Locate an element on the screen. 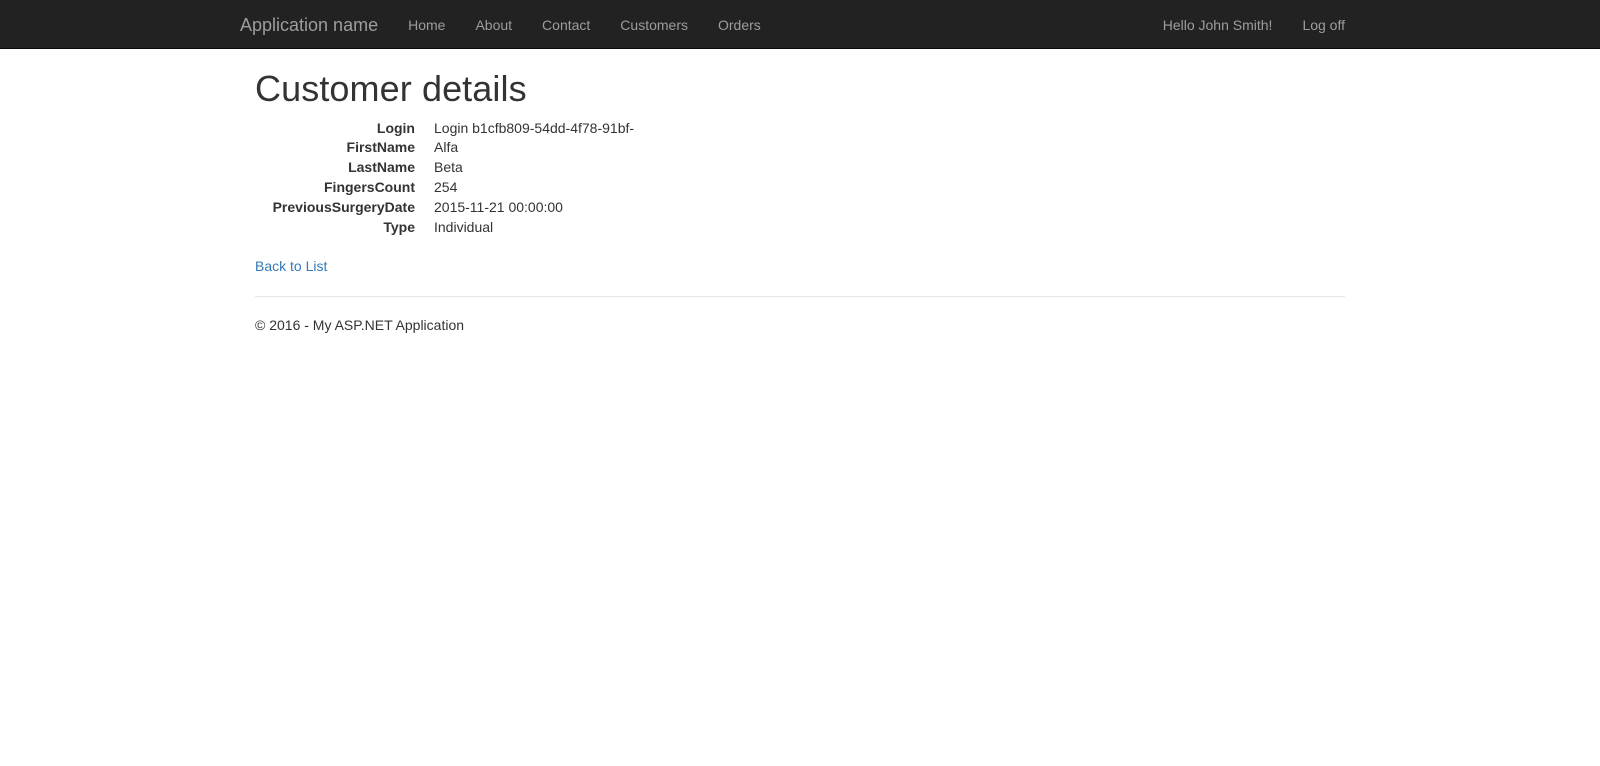  detail-row: FirstName Alfa is located at coordinates (800, 148).